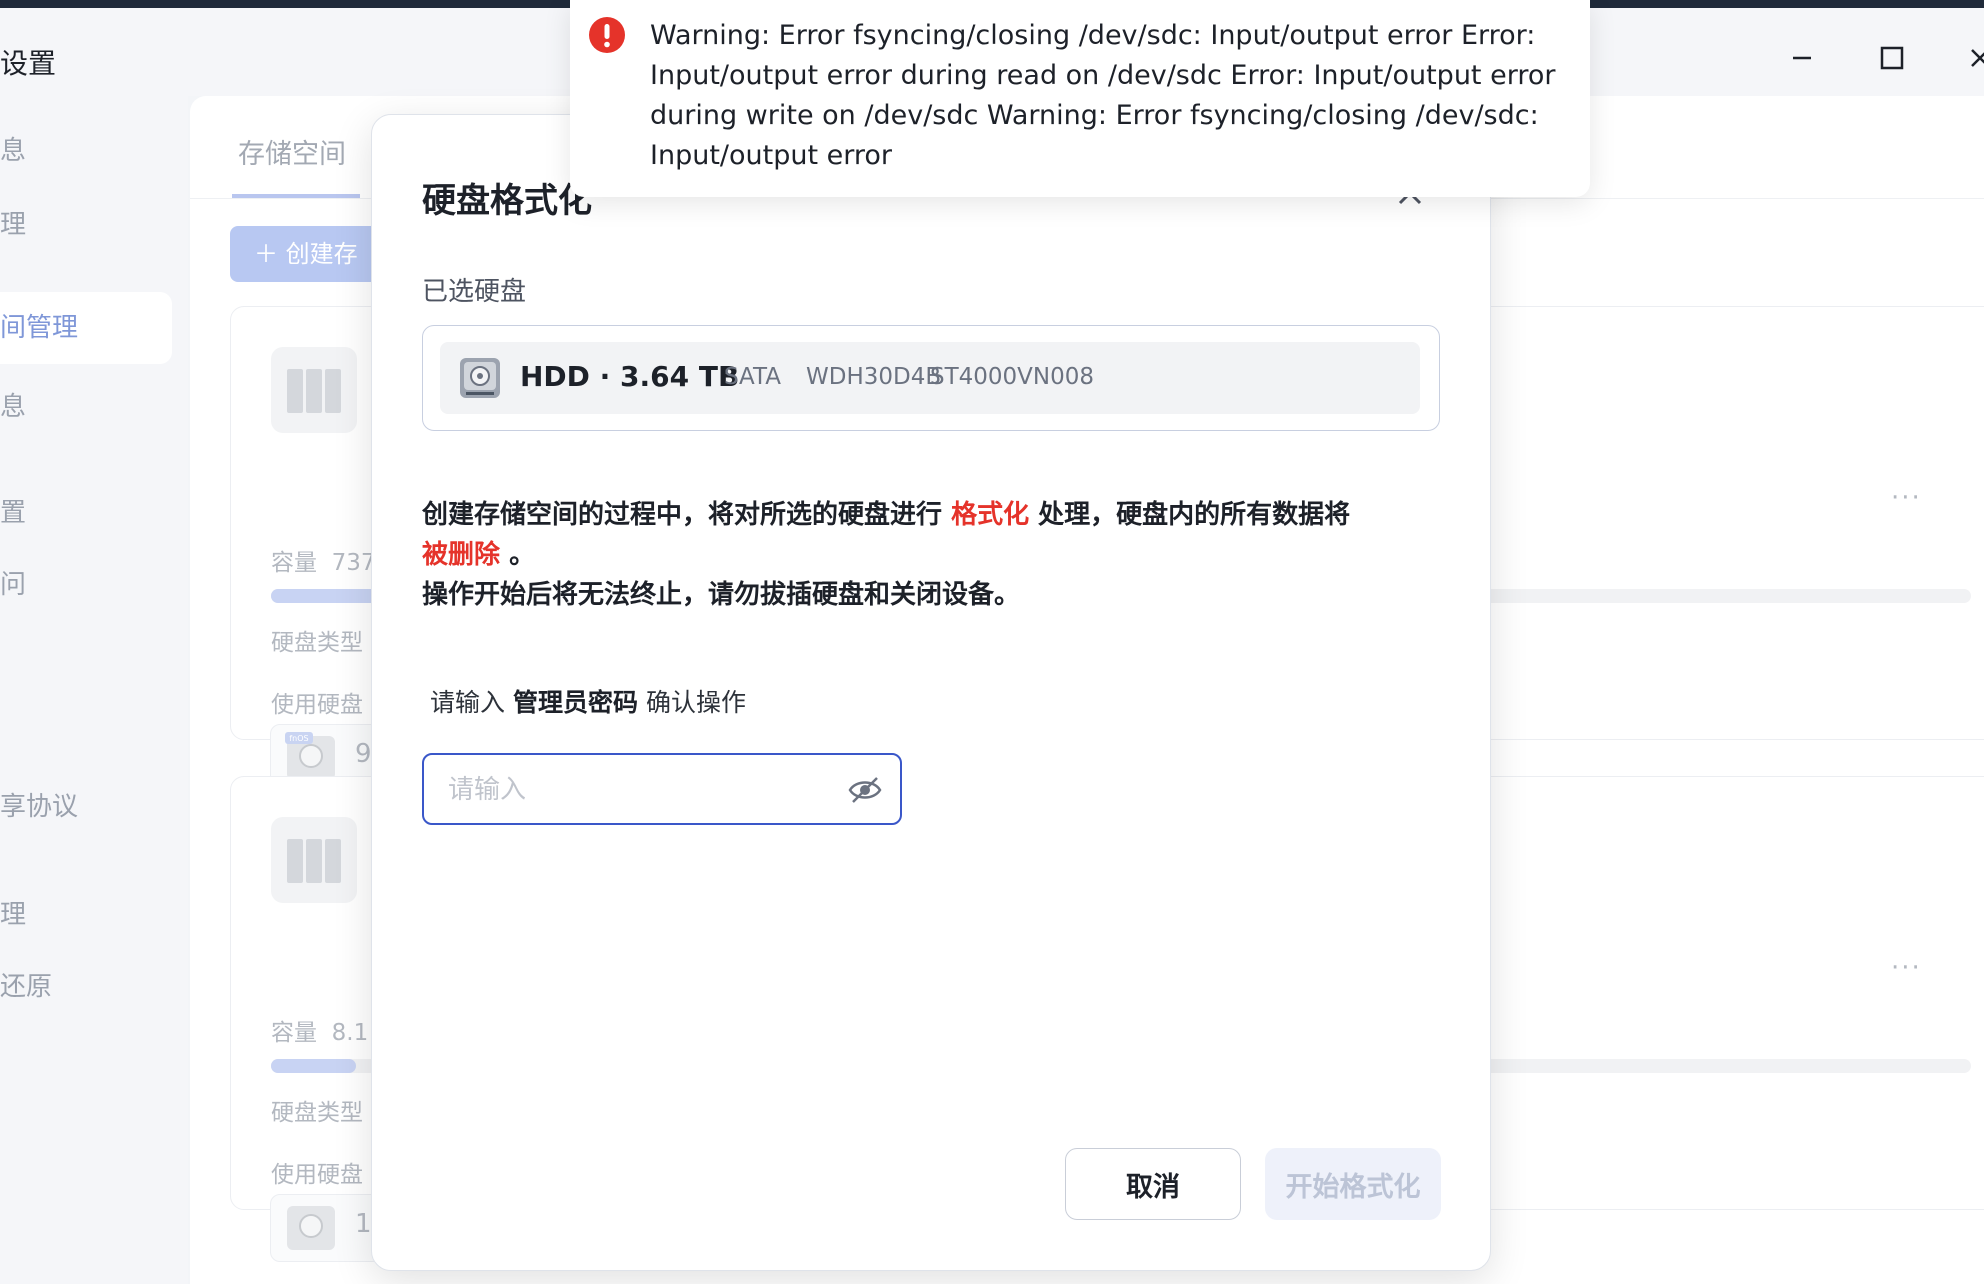 The height and width of the screenshot is (1284, 1984). I want to click on capacity-label: 容量 8.1, so click(320, 1033).